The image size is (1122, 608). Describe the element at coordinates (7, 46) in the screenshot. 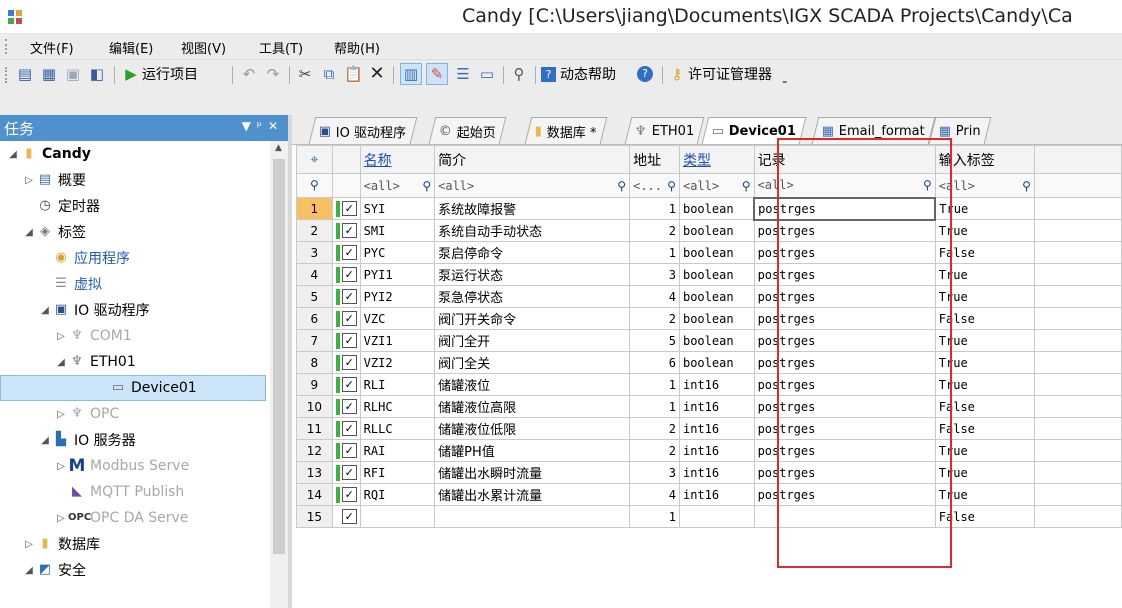

I see `menu-grip` at that location.